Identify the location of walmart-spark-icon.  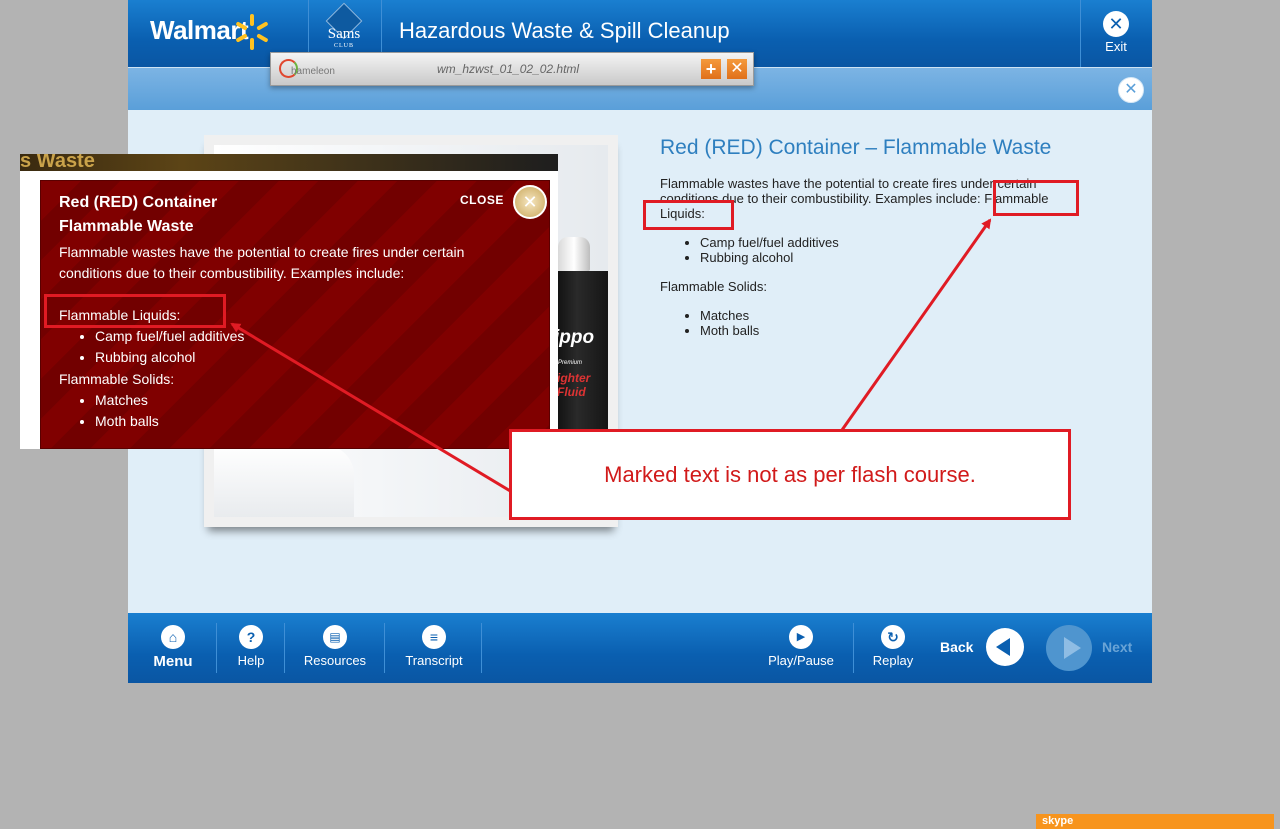
(252, 32).